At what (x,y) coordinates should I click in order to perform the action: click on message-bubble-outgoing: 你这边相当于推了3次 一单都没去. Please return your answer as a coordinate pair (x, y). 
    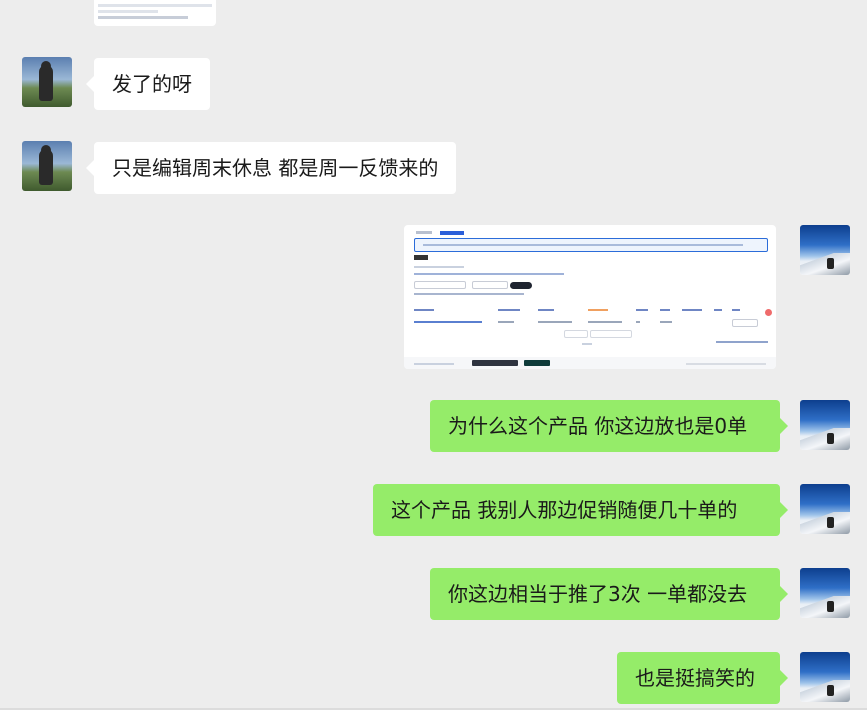
    Looking at the image, I should click on (609, 594).